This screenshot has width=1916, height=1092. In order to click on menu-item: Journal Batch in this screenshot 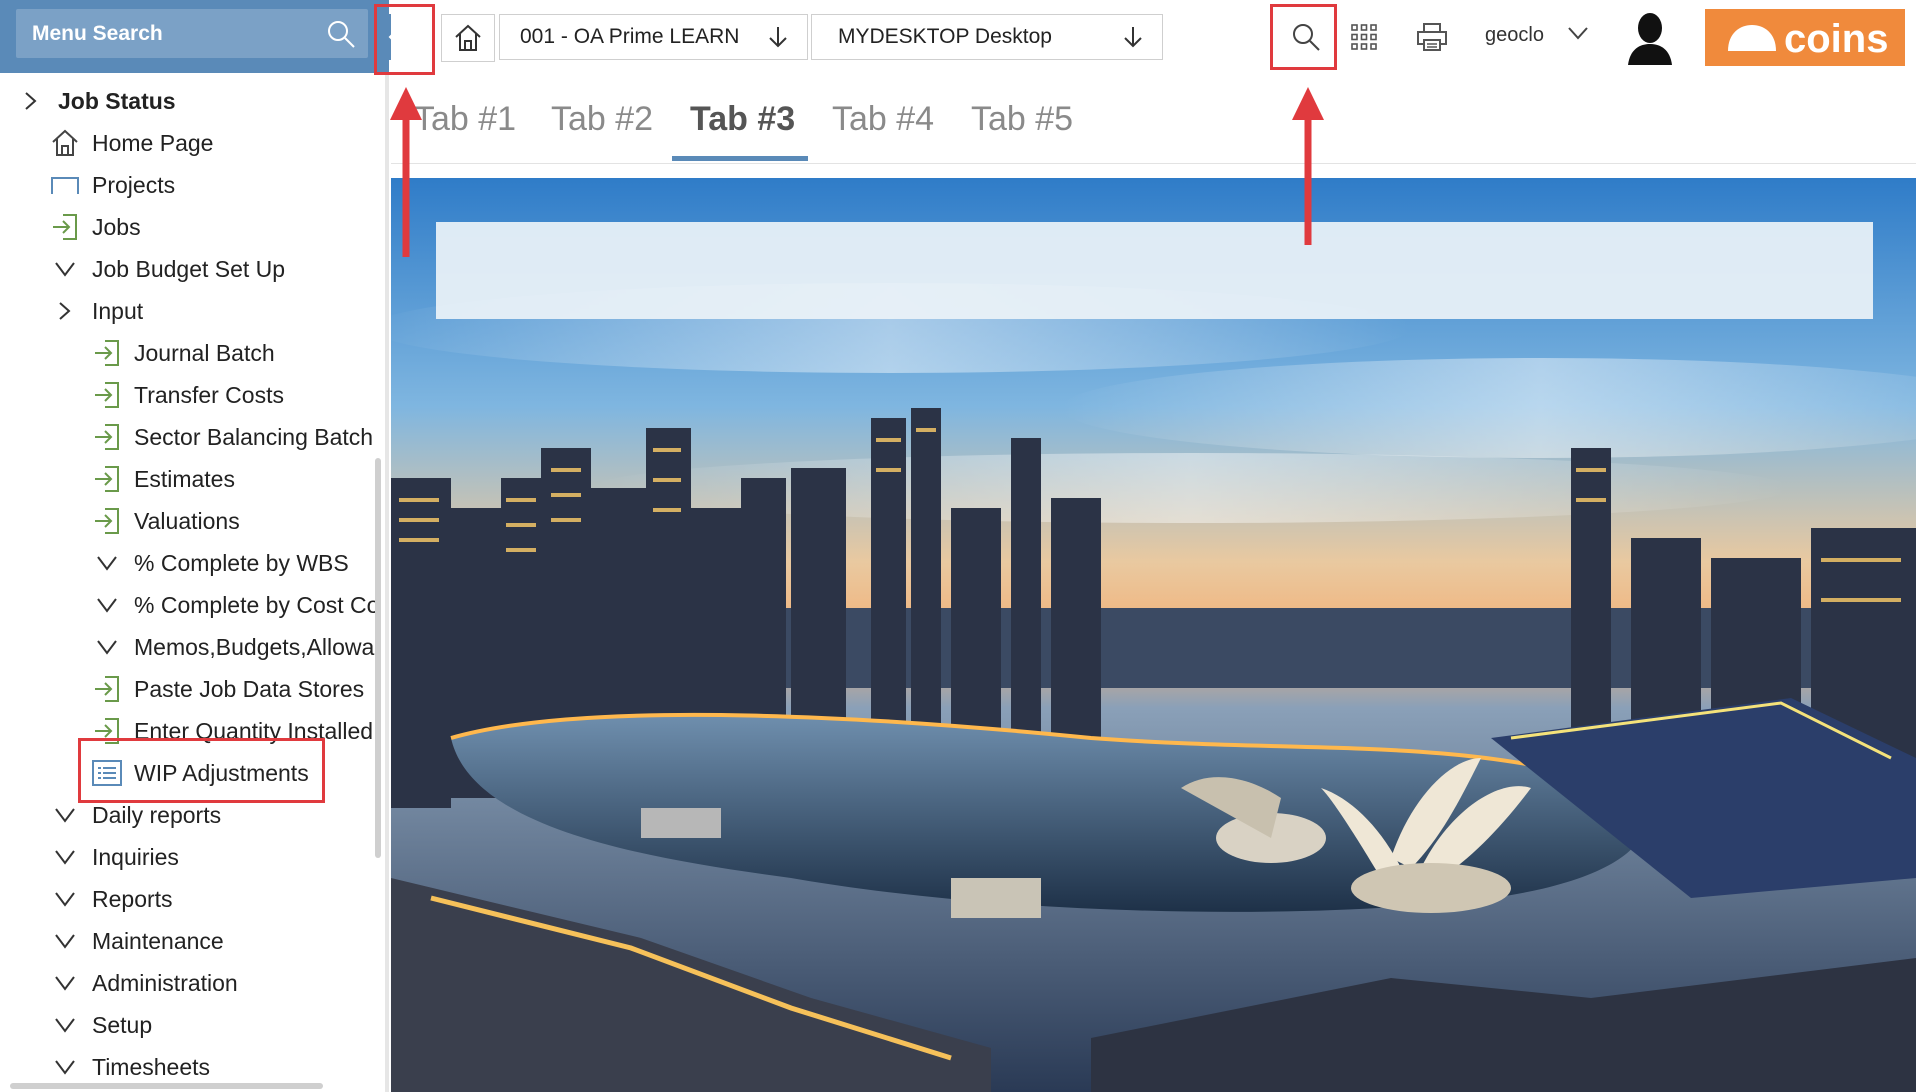, I will do `click(183, 353)`.